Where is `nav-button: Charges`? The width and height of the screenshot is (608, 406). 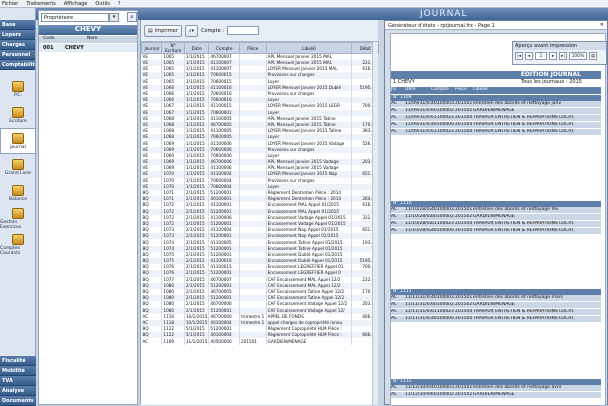
nav-button: Charges is located at coordinates (17, 45).